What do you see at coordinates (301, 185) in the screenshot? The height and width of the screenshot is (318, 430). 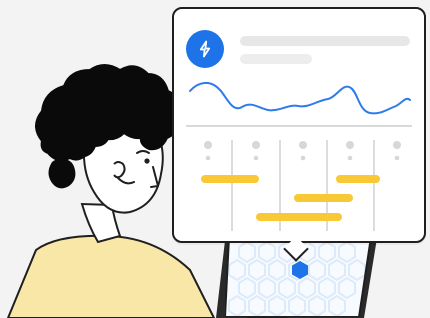 I see `timeline-grid` at bounding box center [301, 185].